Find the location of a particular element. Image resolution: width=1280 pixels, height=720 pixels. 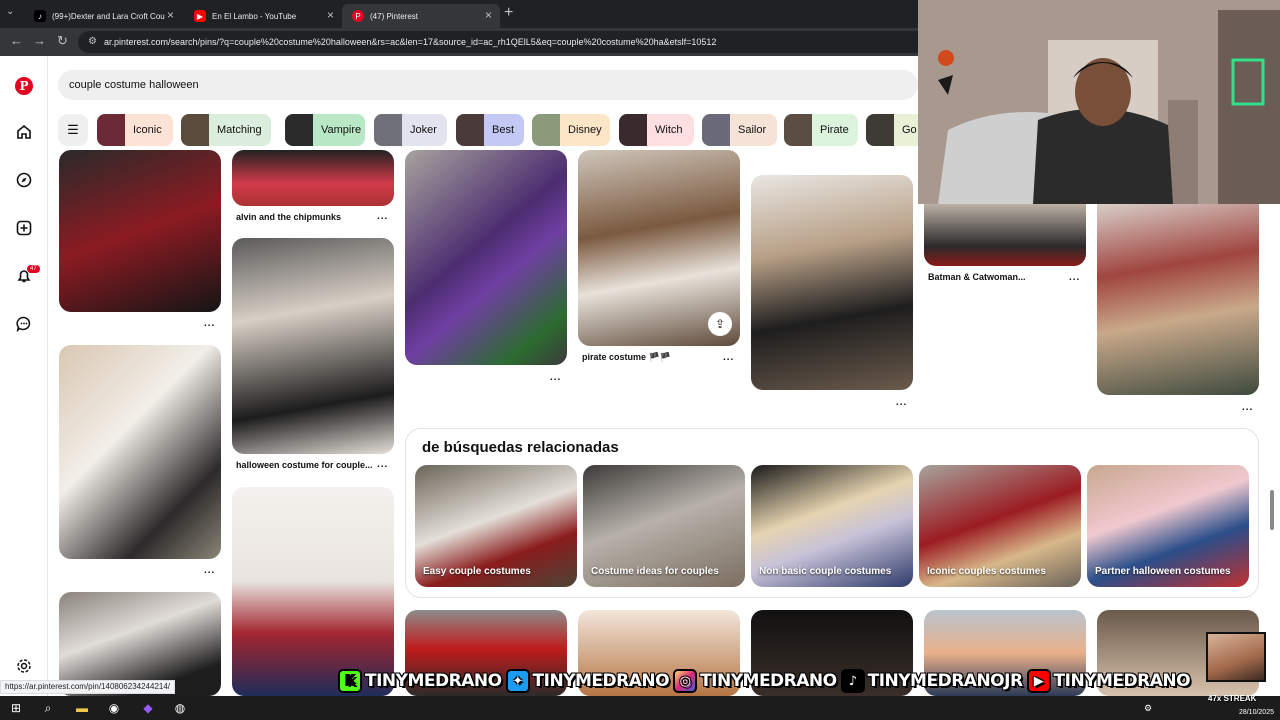

file-explorer-icon: ▬ is located at coordinates (82, 708).